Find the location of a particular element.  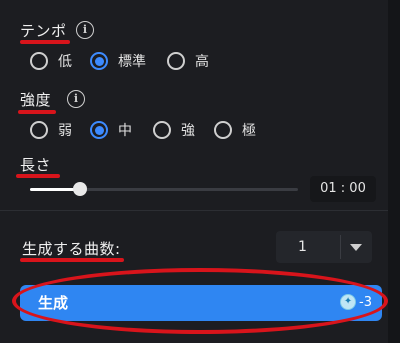

panel-edge is located at coordinates (394, 171).